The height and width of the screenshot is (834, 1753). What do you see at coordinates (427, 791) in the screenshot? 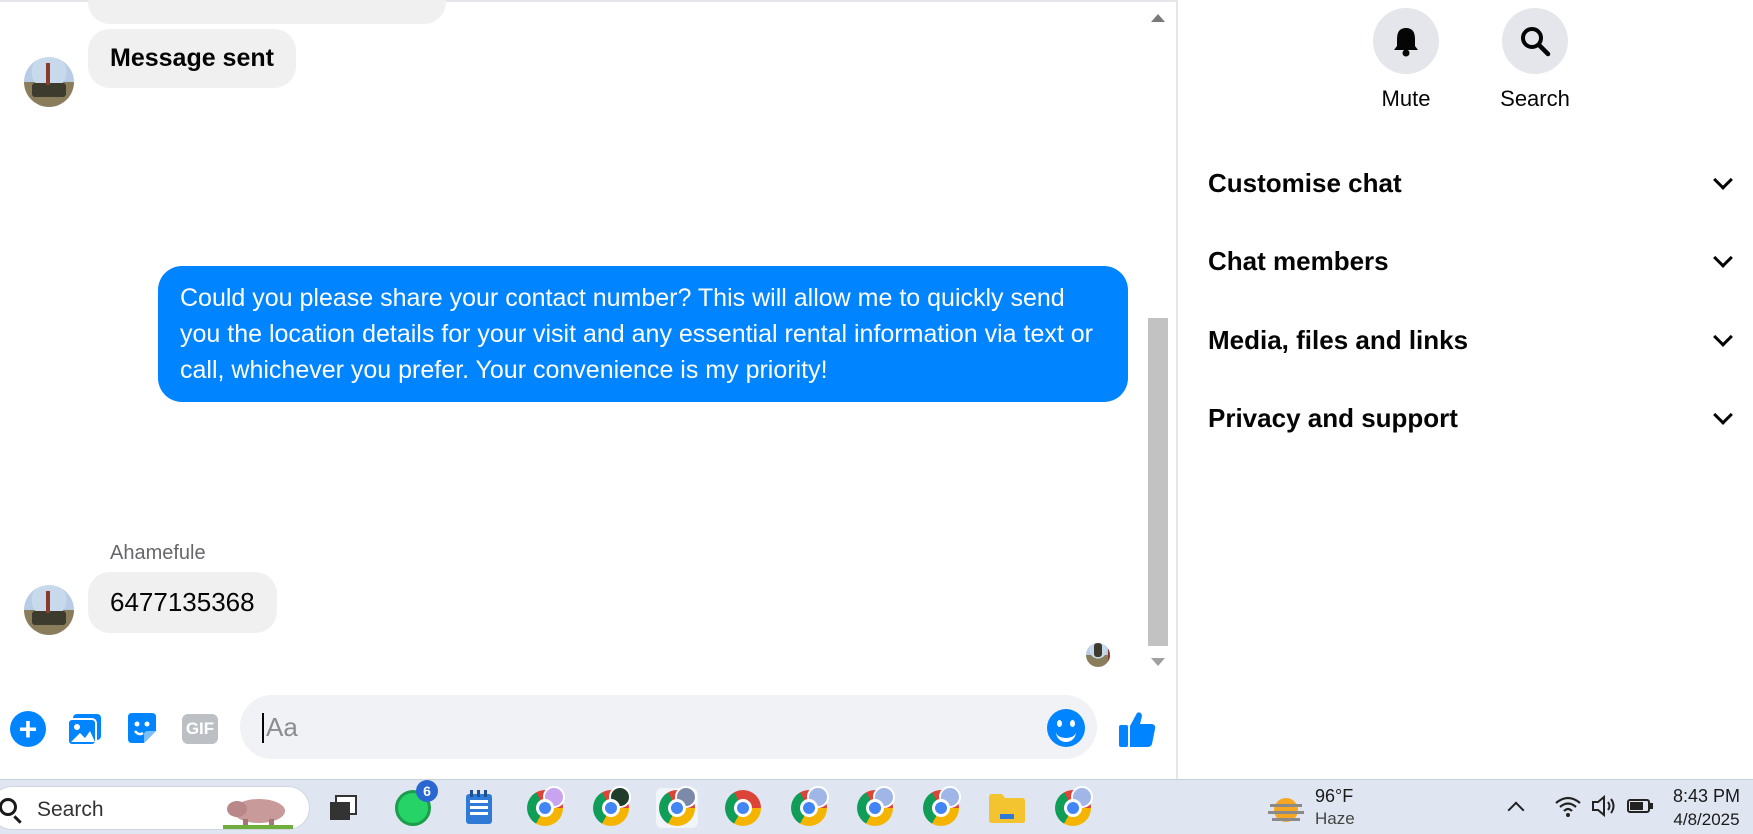
I see `notification-badge: 6` at bounding box center [427, 791].